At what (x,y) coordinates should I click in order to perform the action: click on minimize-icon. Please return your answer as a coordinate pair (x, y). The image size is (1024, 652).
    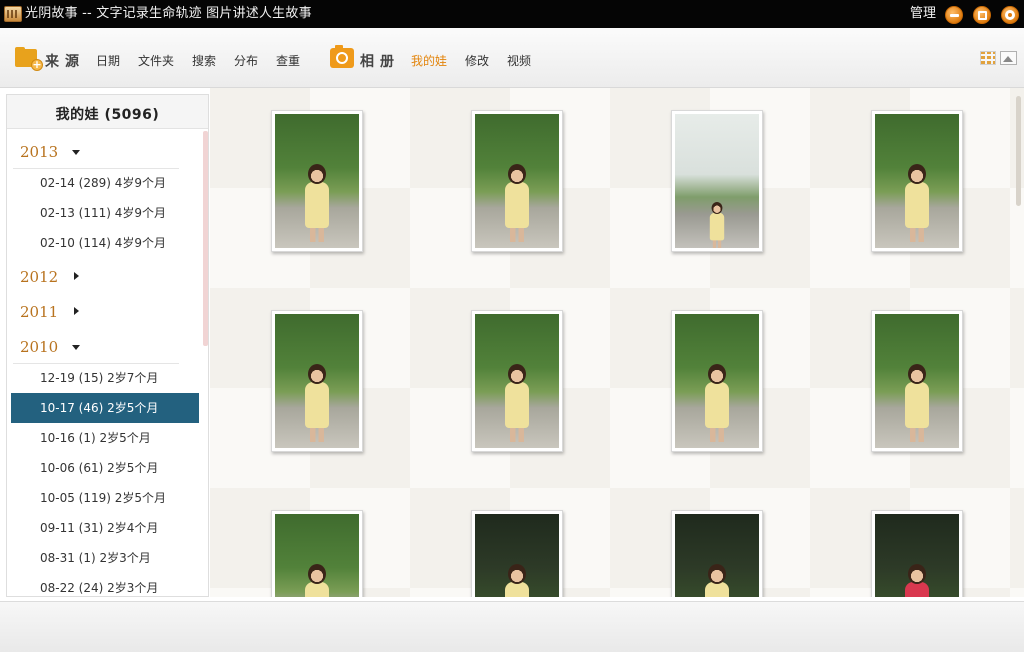
    Looking at the image, I should click on (954, 15).